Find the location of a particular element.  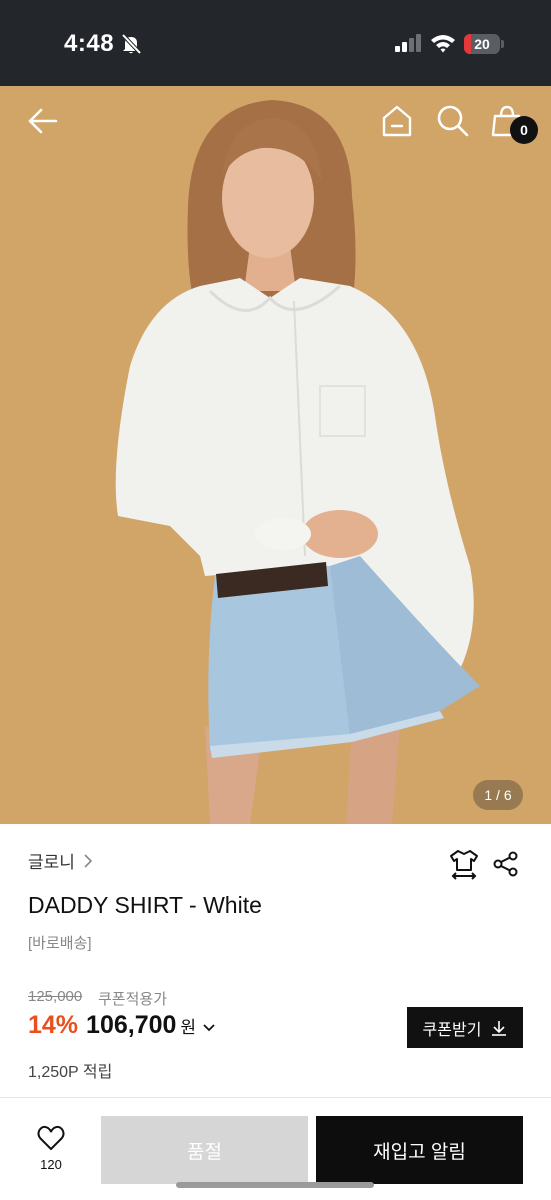

home-indicator is located at coordinates (275, 1185).